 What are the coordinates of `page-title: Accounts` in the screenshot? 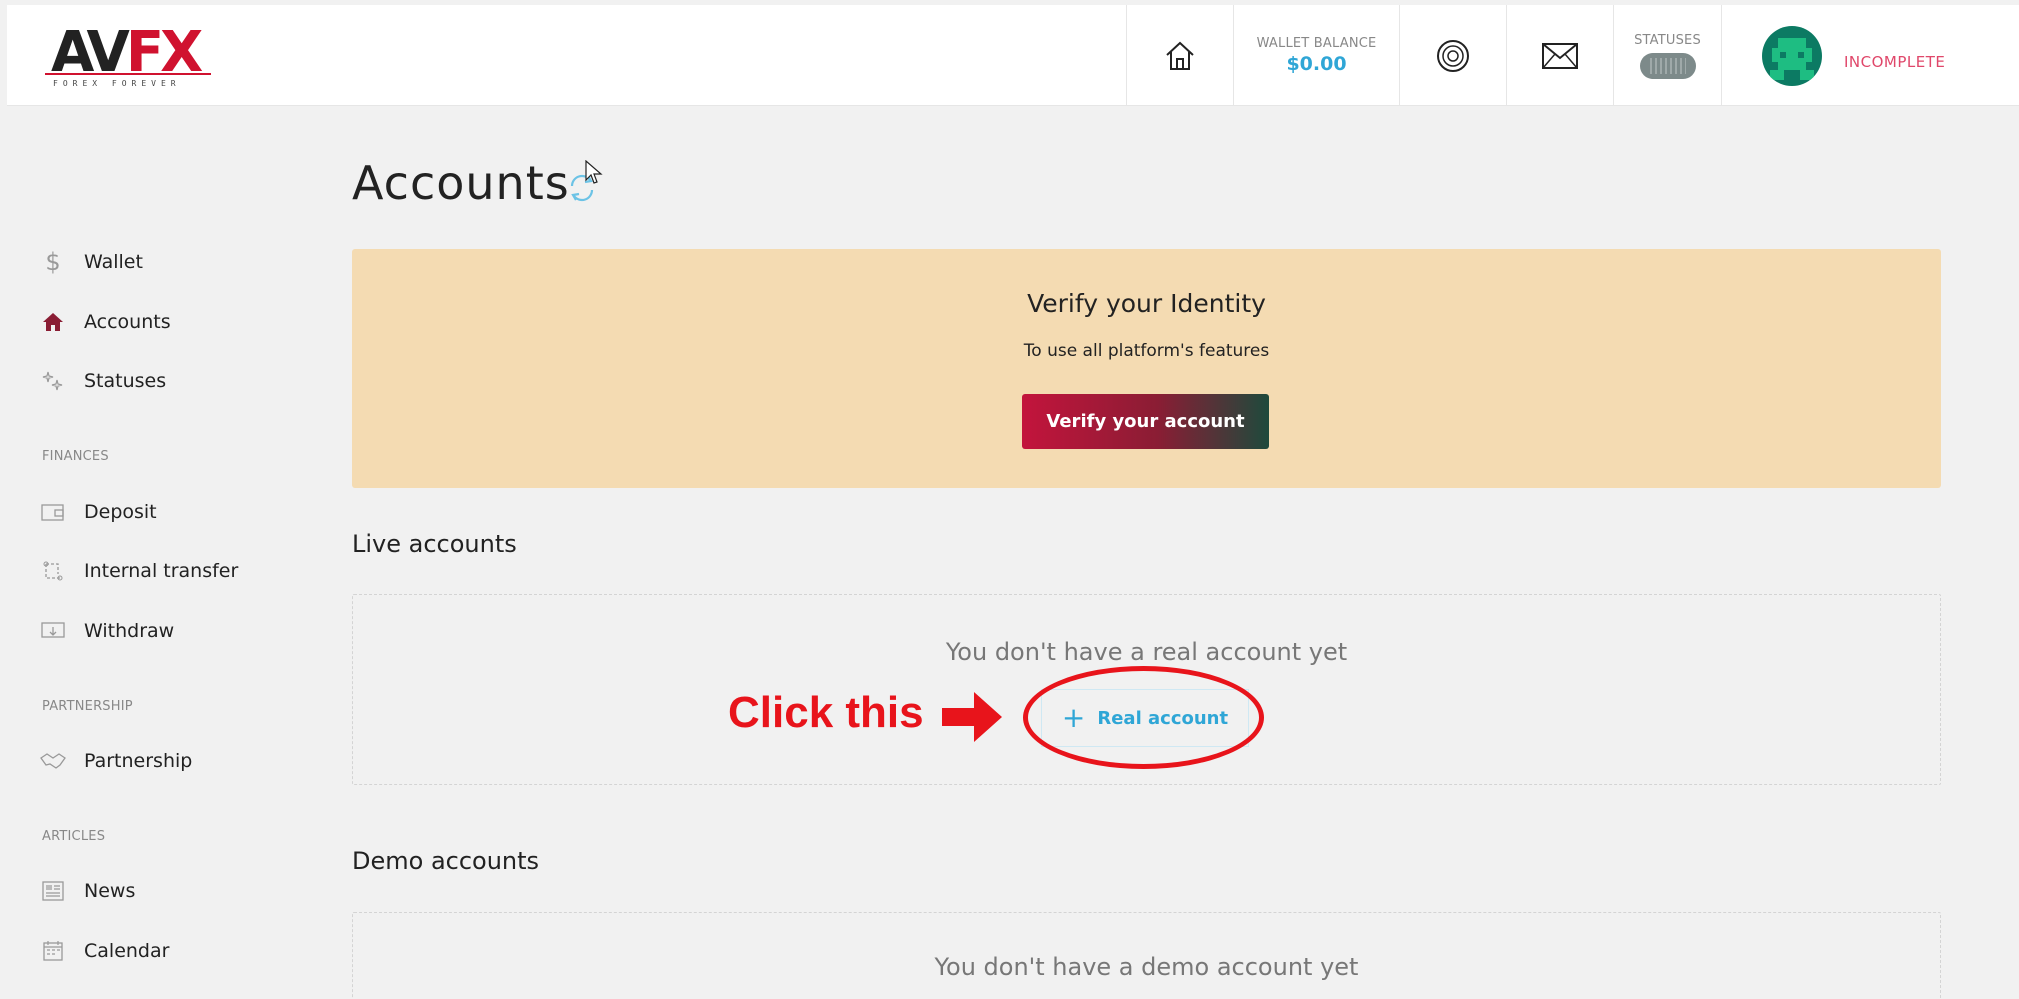 It's located at (461, 183).